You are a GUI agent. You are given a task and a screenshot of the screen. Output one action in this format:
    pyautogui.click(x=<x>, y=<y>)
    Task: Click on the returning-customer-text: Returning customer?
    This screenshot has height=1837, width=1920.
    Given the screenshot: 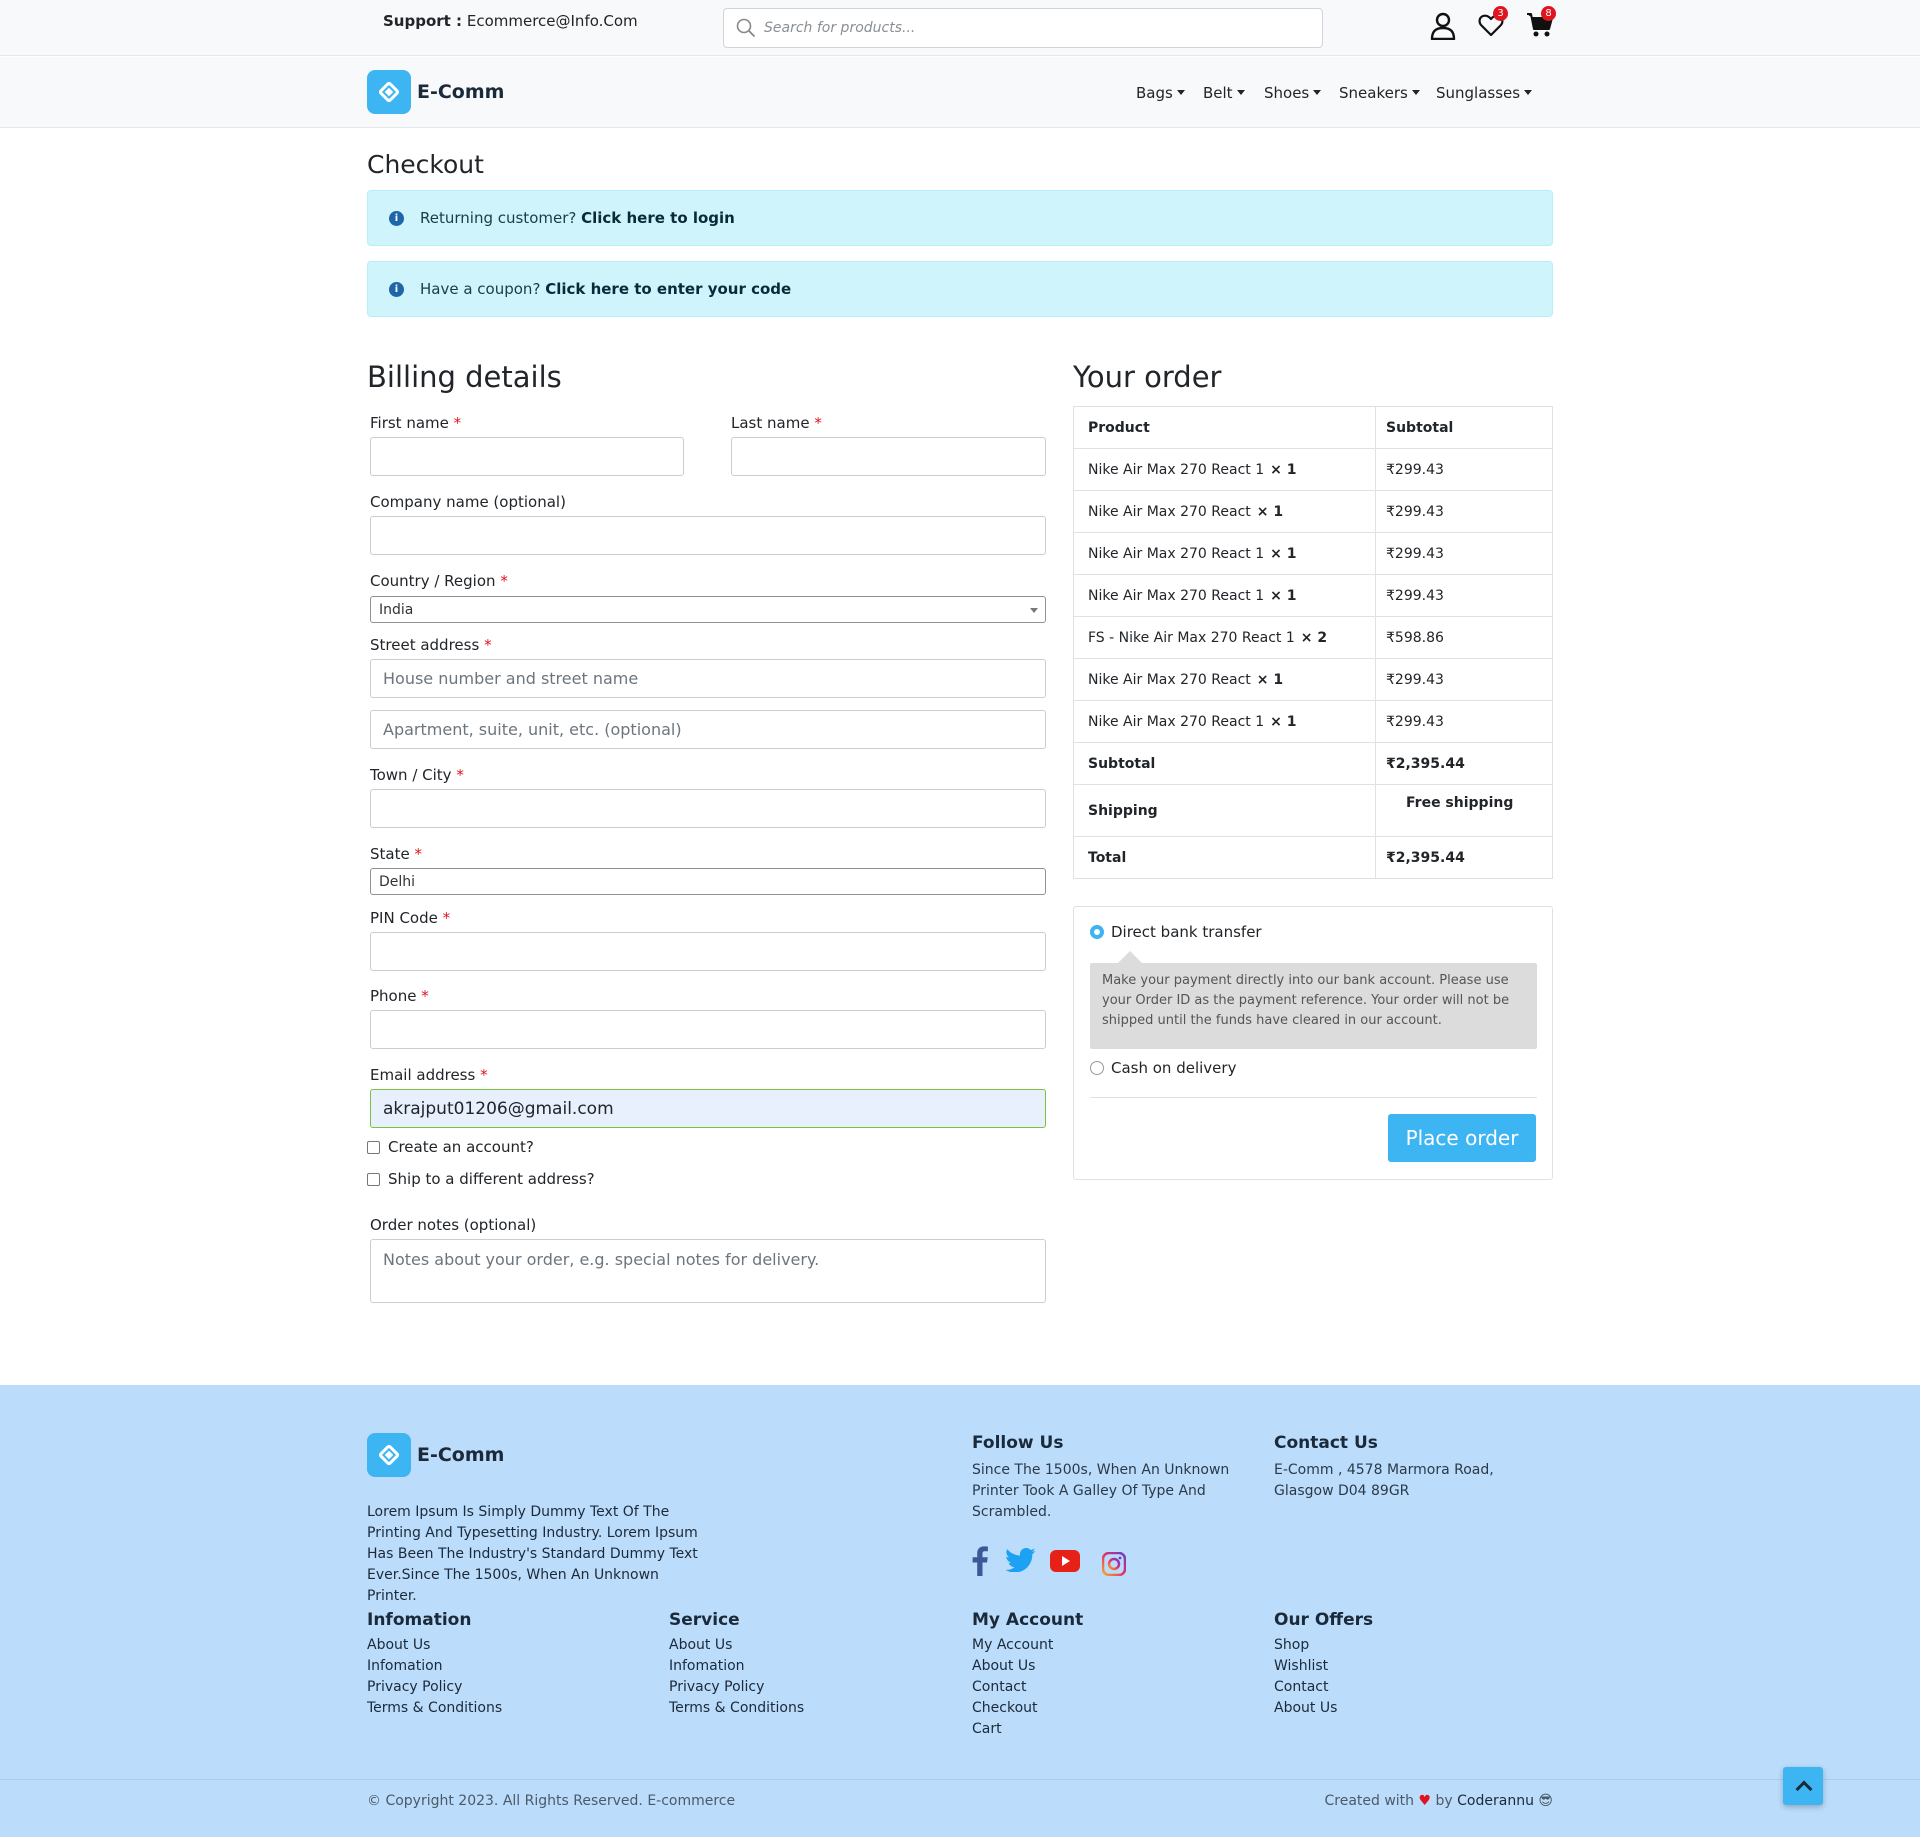 What is the action you would take?
    pyautogui.click(x=498, y=218)
    